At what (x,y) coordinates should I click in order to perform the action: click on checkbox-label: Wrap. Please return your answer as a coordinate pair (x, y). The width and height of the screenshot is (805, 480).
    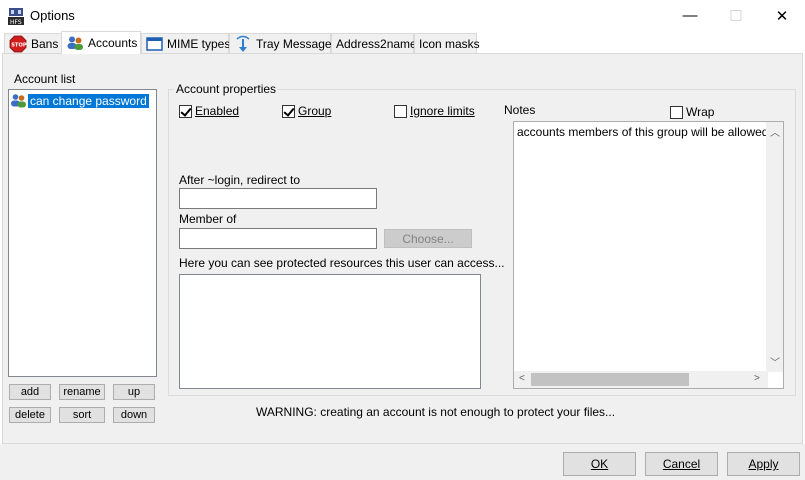
    Looking at the image, I should click on (700, 112).